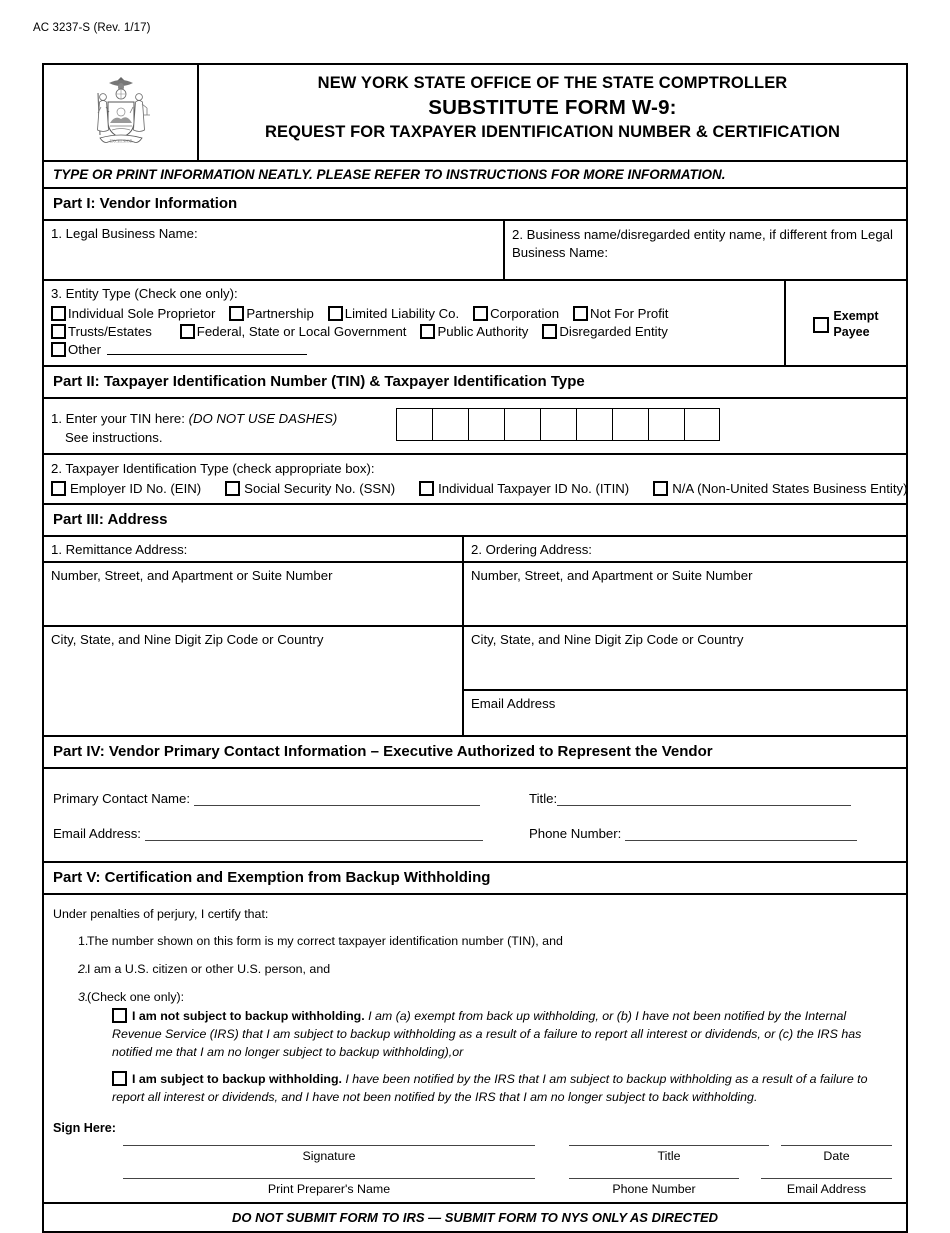  Describe the element at coordinates (613, 331) in the screenshot. I see `label-disregarded-entity: Disregarded Entity` at that location.